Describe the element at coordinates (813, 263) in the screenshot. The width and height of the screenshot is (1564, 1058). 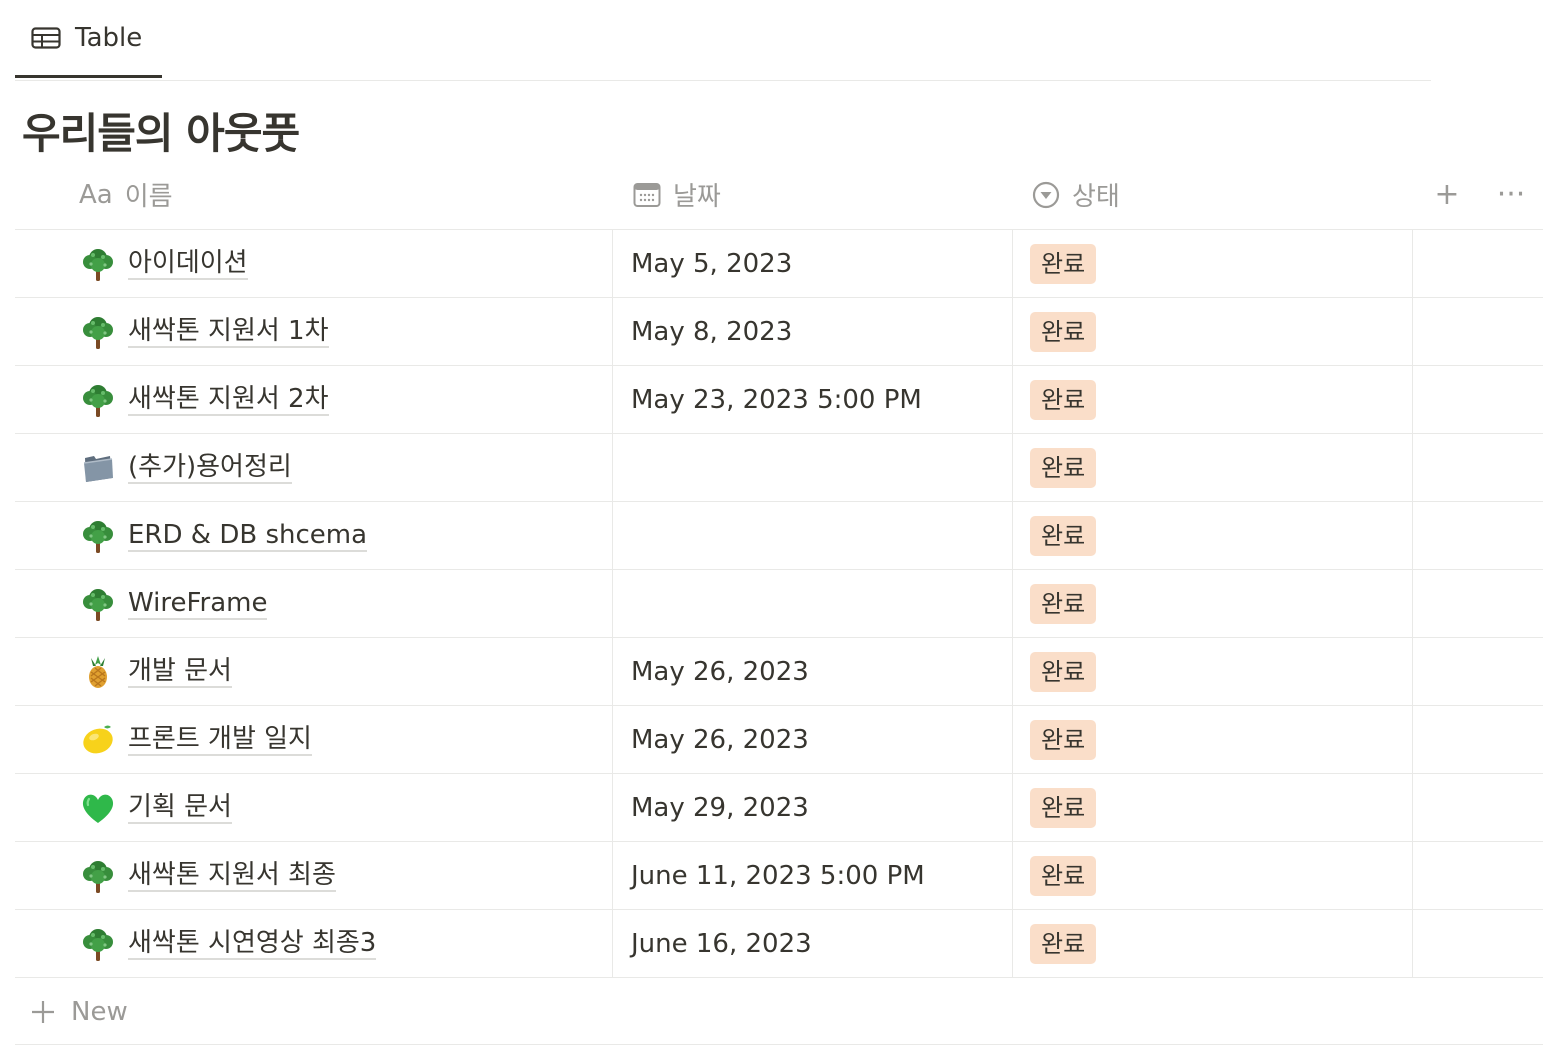
I see `date-cell: May 5, 2023` at that location.